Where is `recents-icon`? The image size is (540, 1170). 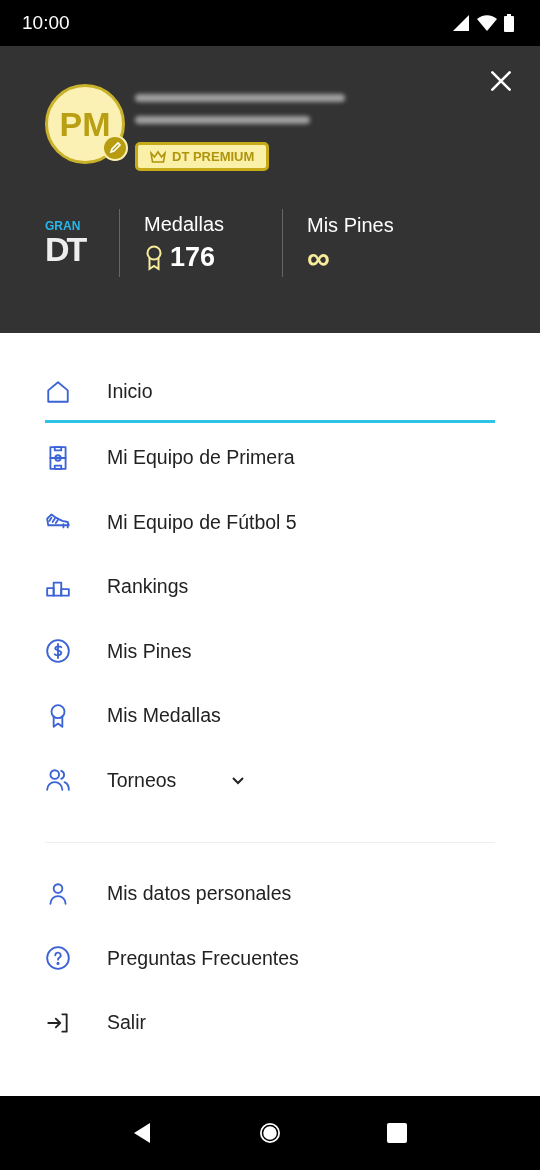 recents-icon is located at coordinates (396, 1133).